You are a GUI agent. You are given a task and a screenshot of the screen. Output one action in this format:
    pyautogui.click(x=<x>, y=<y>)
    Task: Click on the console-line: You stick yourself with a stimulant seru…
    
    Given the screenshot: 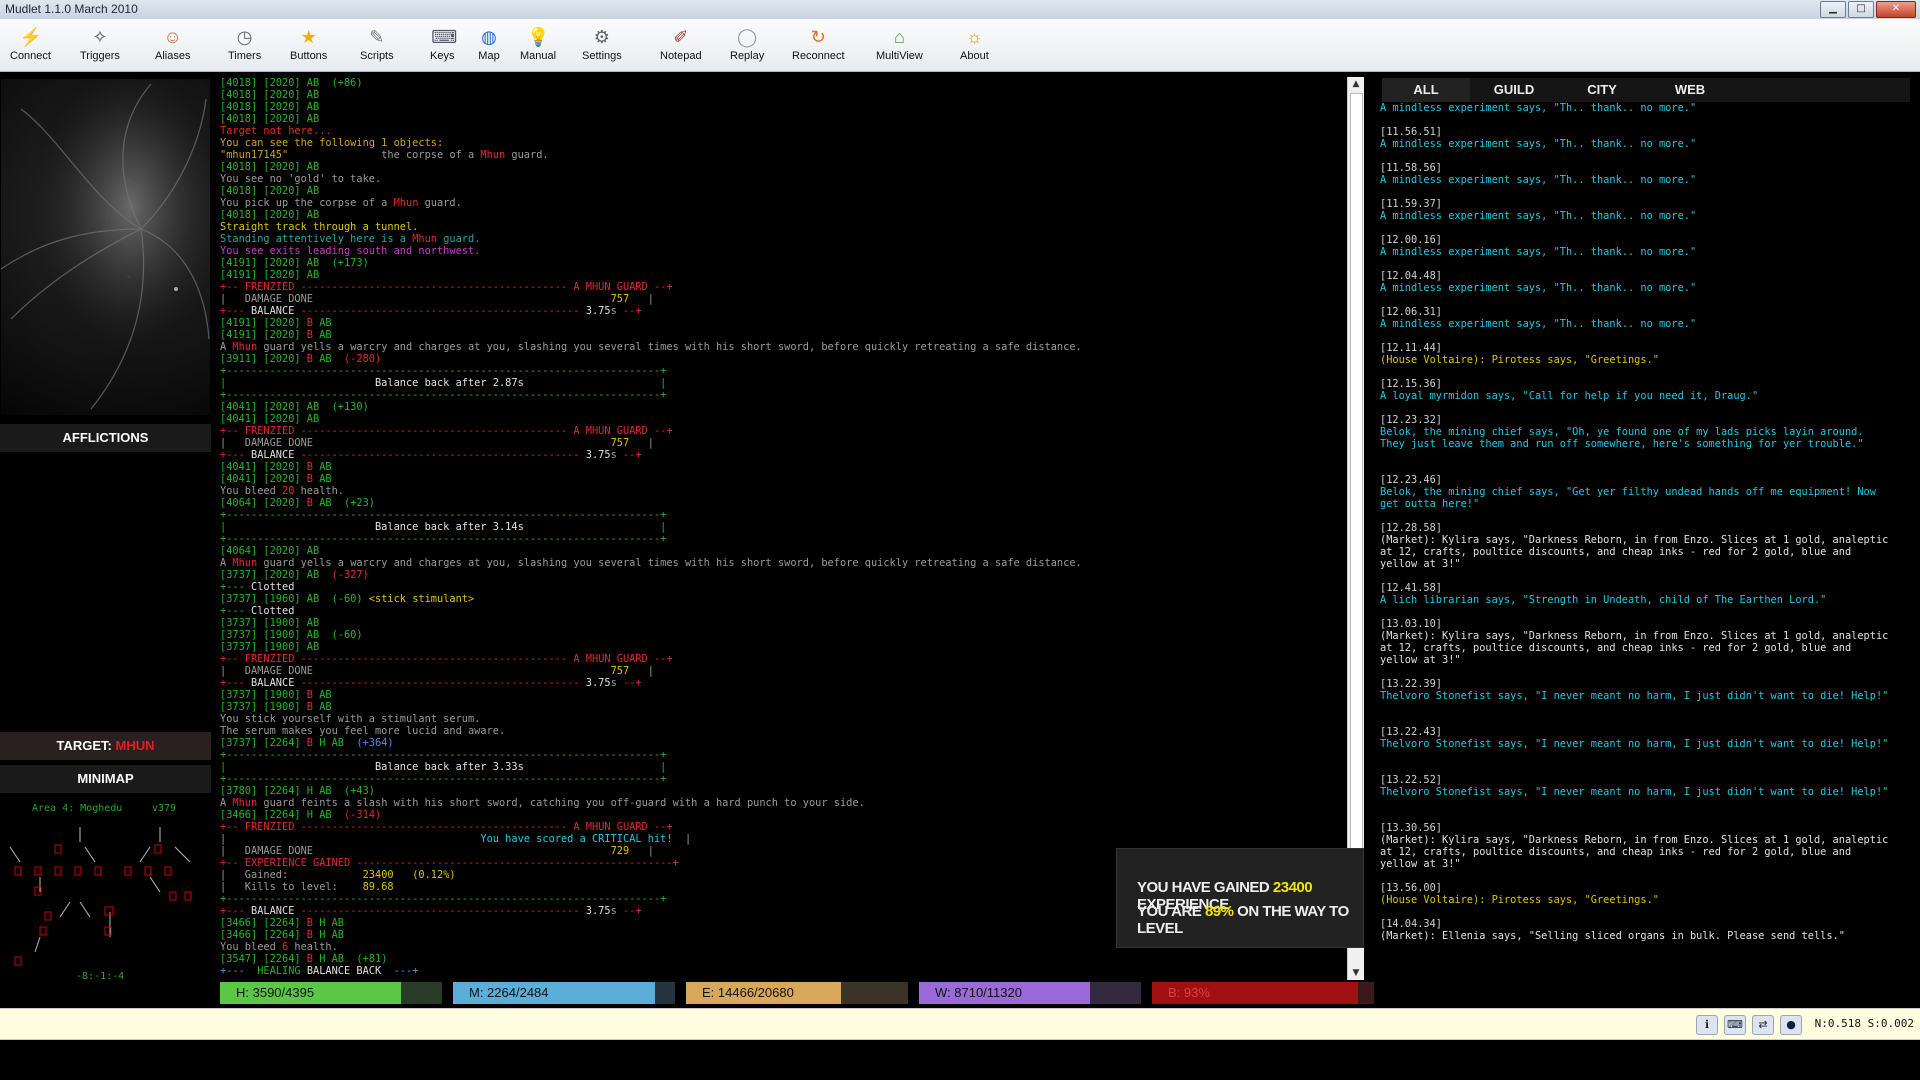 What is the action you would take?
    pyautogui.click(x=350, y=719)
    